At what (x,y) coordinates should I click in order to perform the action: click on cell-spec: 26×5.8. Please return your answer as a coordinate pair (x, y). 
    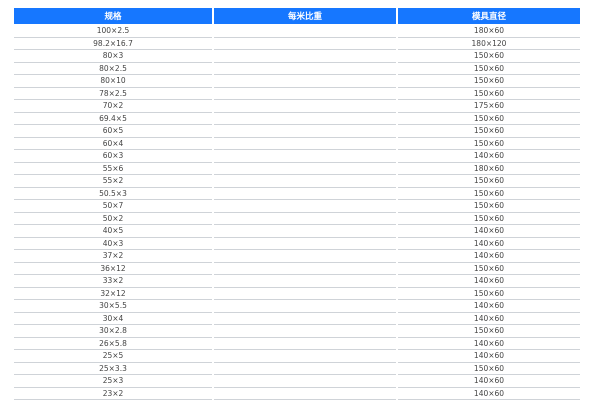
    Looking at the image, I should click on (113, 344).